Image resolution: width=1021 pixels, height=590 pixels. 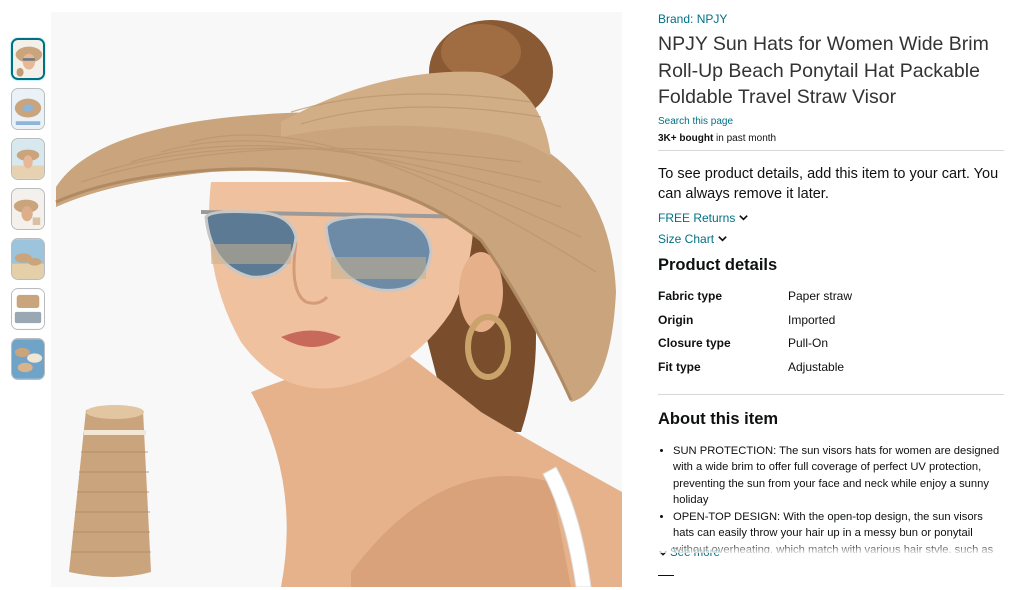 What do you see at coordinates (755, 367) in the screenshot?
I see `table-row: Fit type Adjustable` at bounding box center [755, 367].